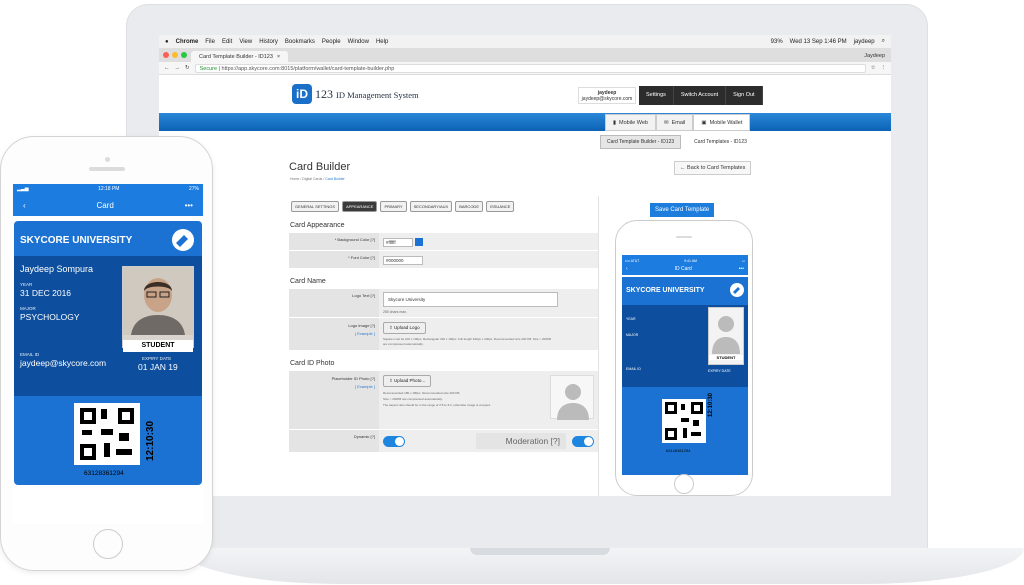  I want to click on menu-user: jaydeep, so click(864, 42).